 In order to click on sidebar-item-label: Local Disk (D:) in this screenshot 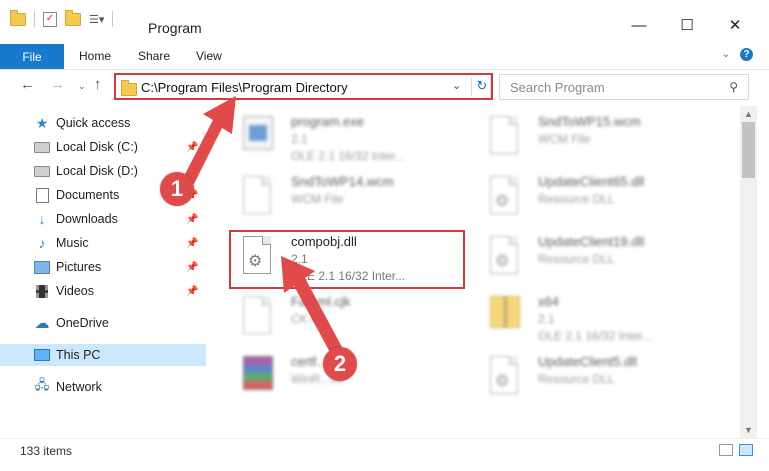, I will do `click(97, 171)`.